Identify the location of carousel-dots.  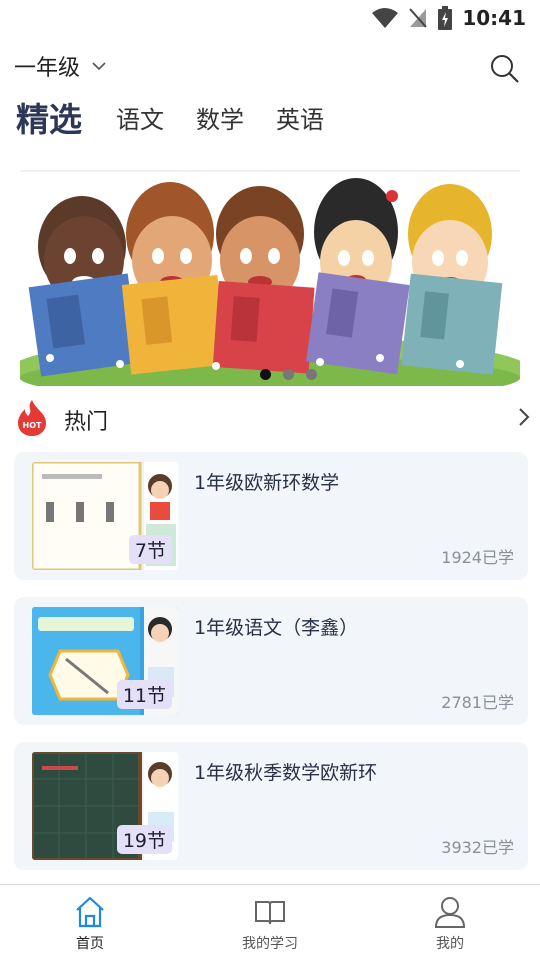
(288, 374).